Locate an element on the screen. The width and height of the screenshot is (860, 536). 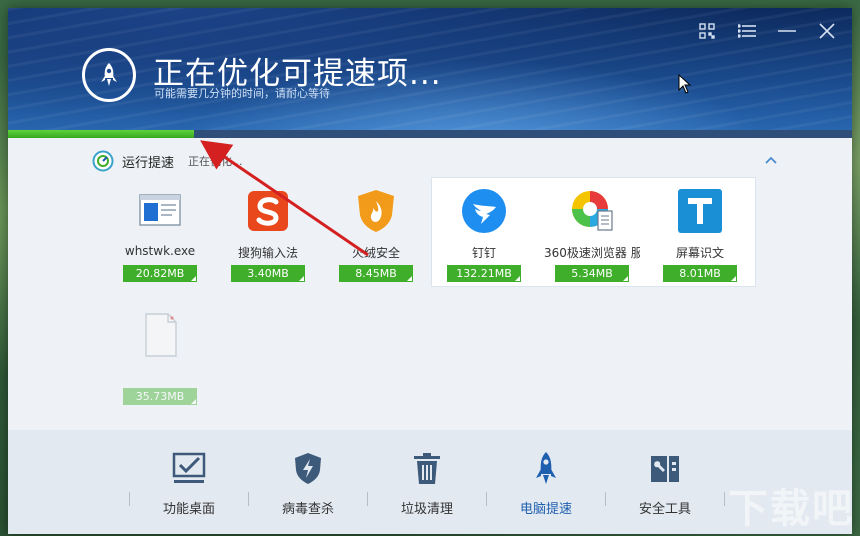
app-name is located at coordinates (160, 375).